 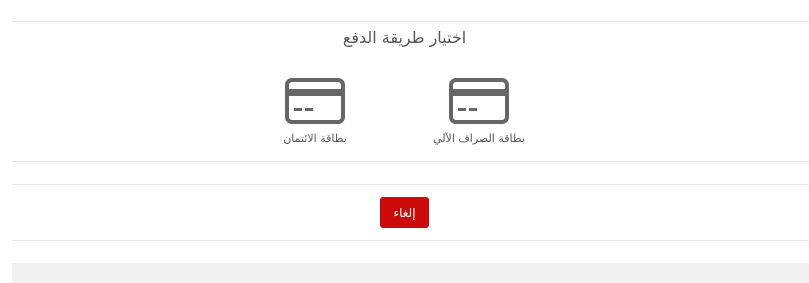 I want to click on footer-top-divider, so click(x=410, y=184).